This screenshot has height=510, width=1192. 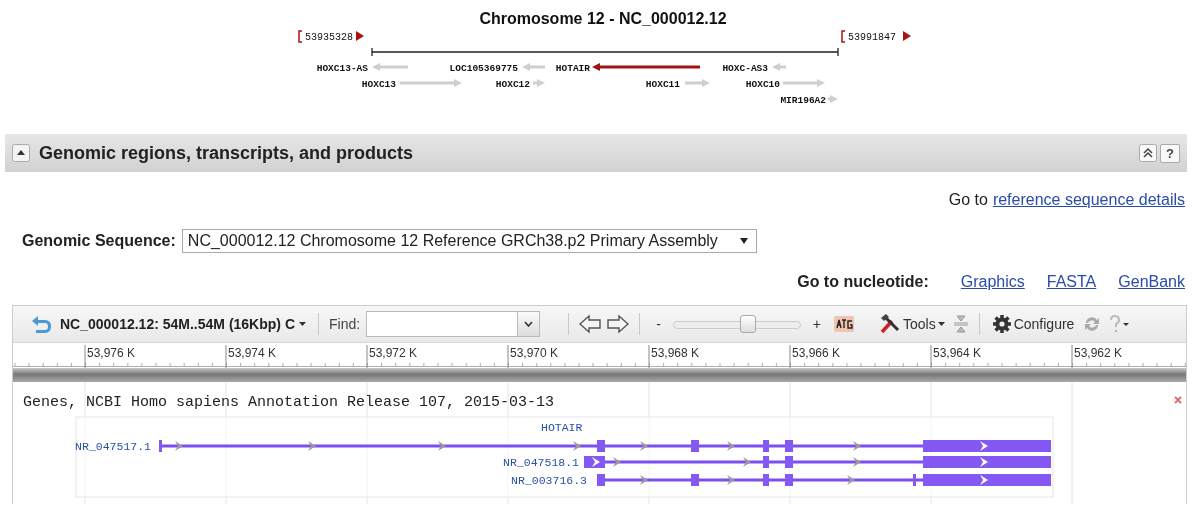 What do you see at coordinates (252, 353) in the screenshot?
I see `ruler-label: 53,974 K` at bounding box center [252, 353].